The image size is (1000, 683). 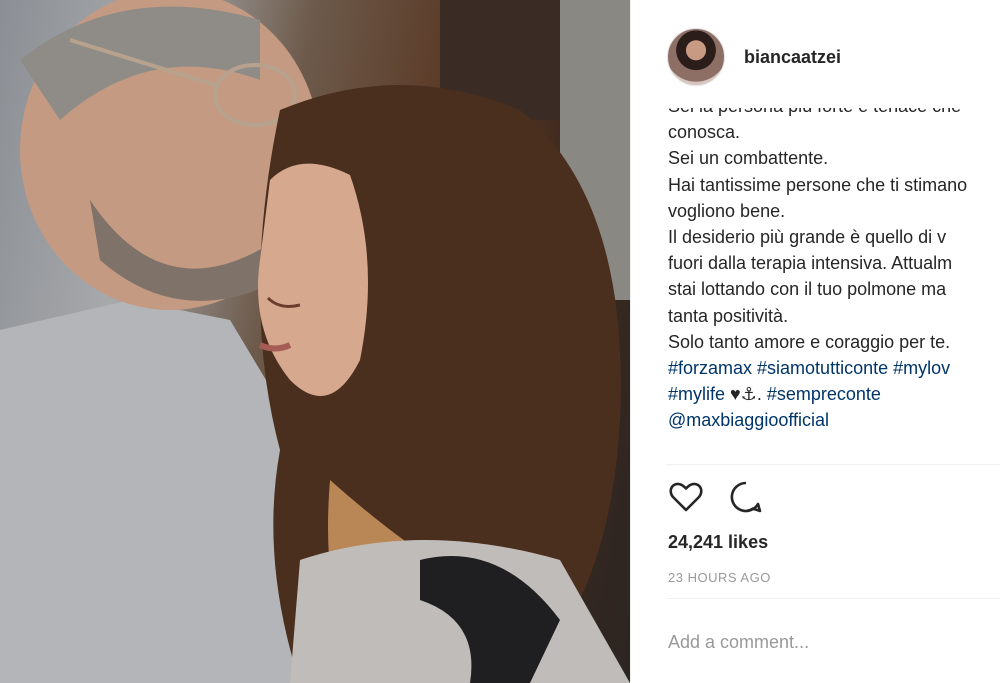 I want to click on mention-link: @maxbiaggioofficial, so click(x=748, y=420).